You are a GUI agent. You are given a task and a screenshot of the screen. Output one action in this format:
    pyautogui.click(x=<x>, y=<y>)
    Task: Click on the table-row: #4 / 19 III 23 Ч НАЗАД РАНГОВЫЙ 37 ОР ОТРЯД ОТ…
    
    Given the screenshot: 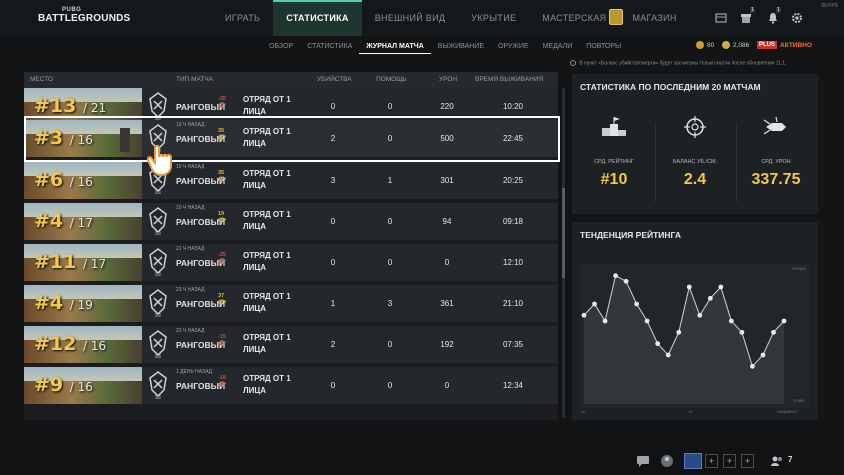 What is the action you would take?
    pyautogui.click(x=291, y=303)
    